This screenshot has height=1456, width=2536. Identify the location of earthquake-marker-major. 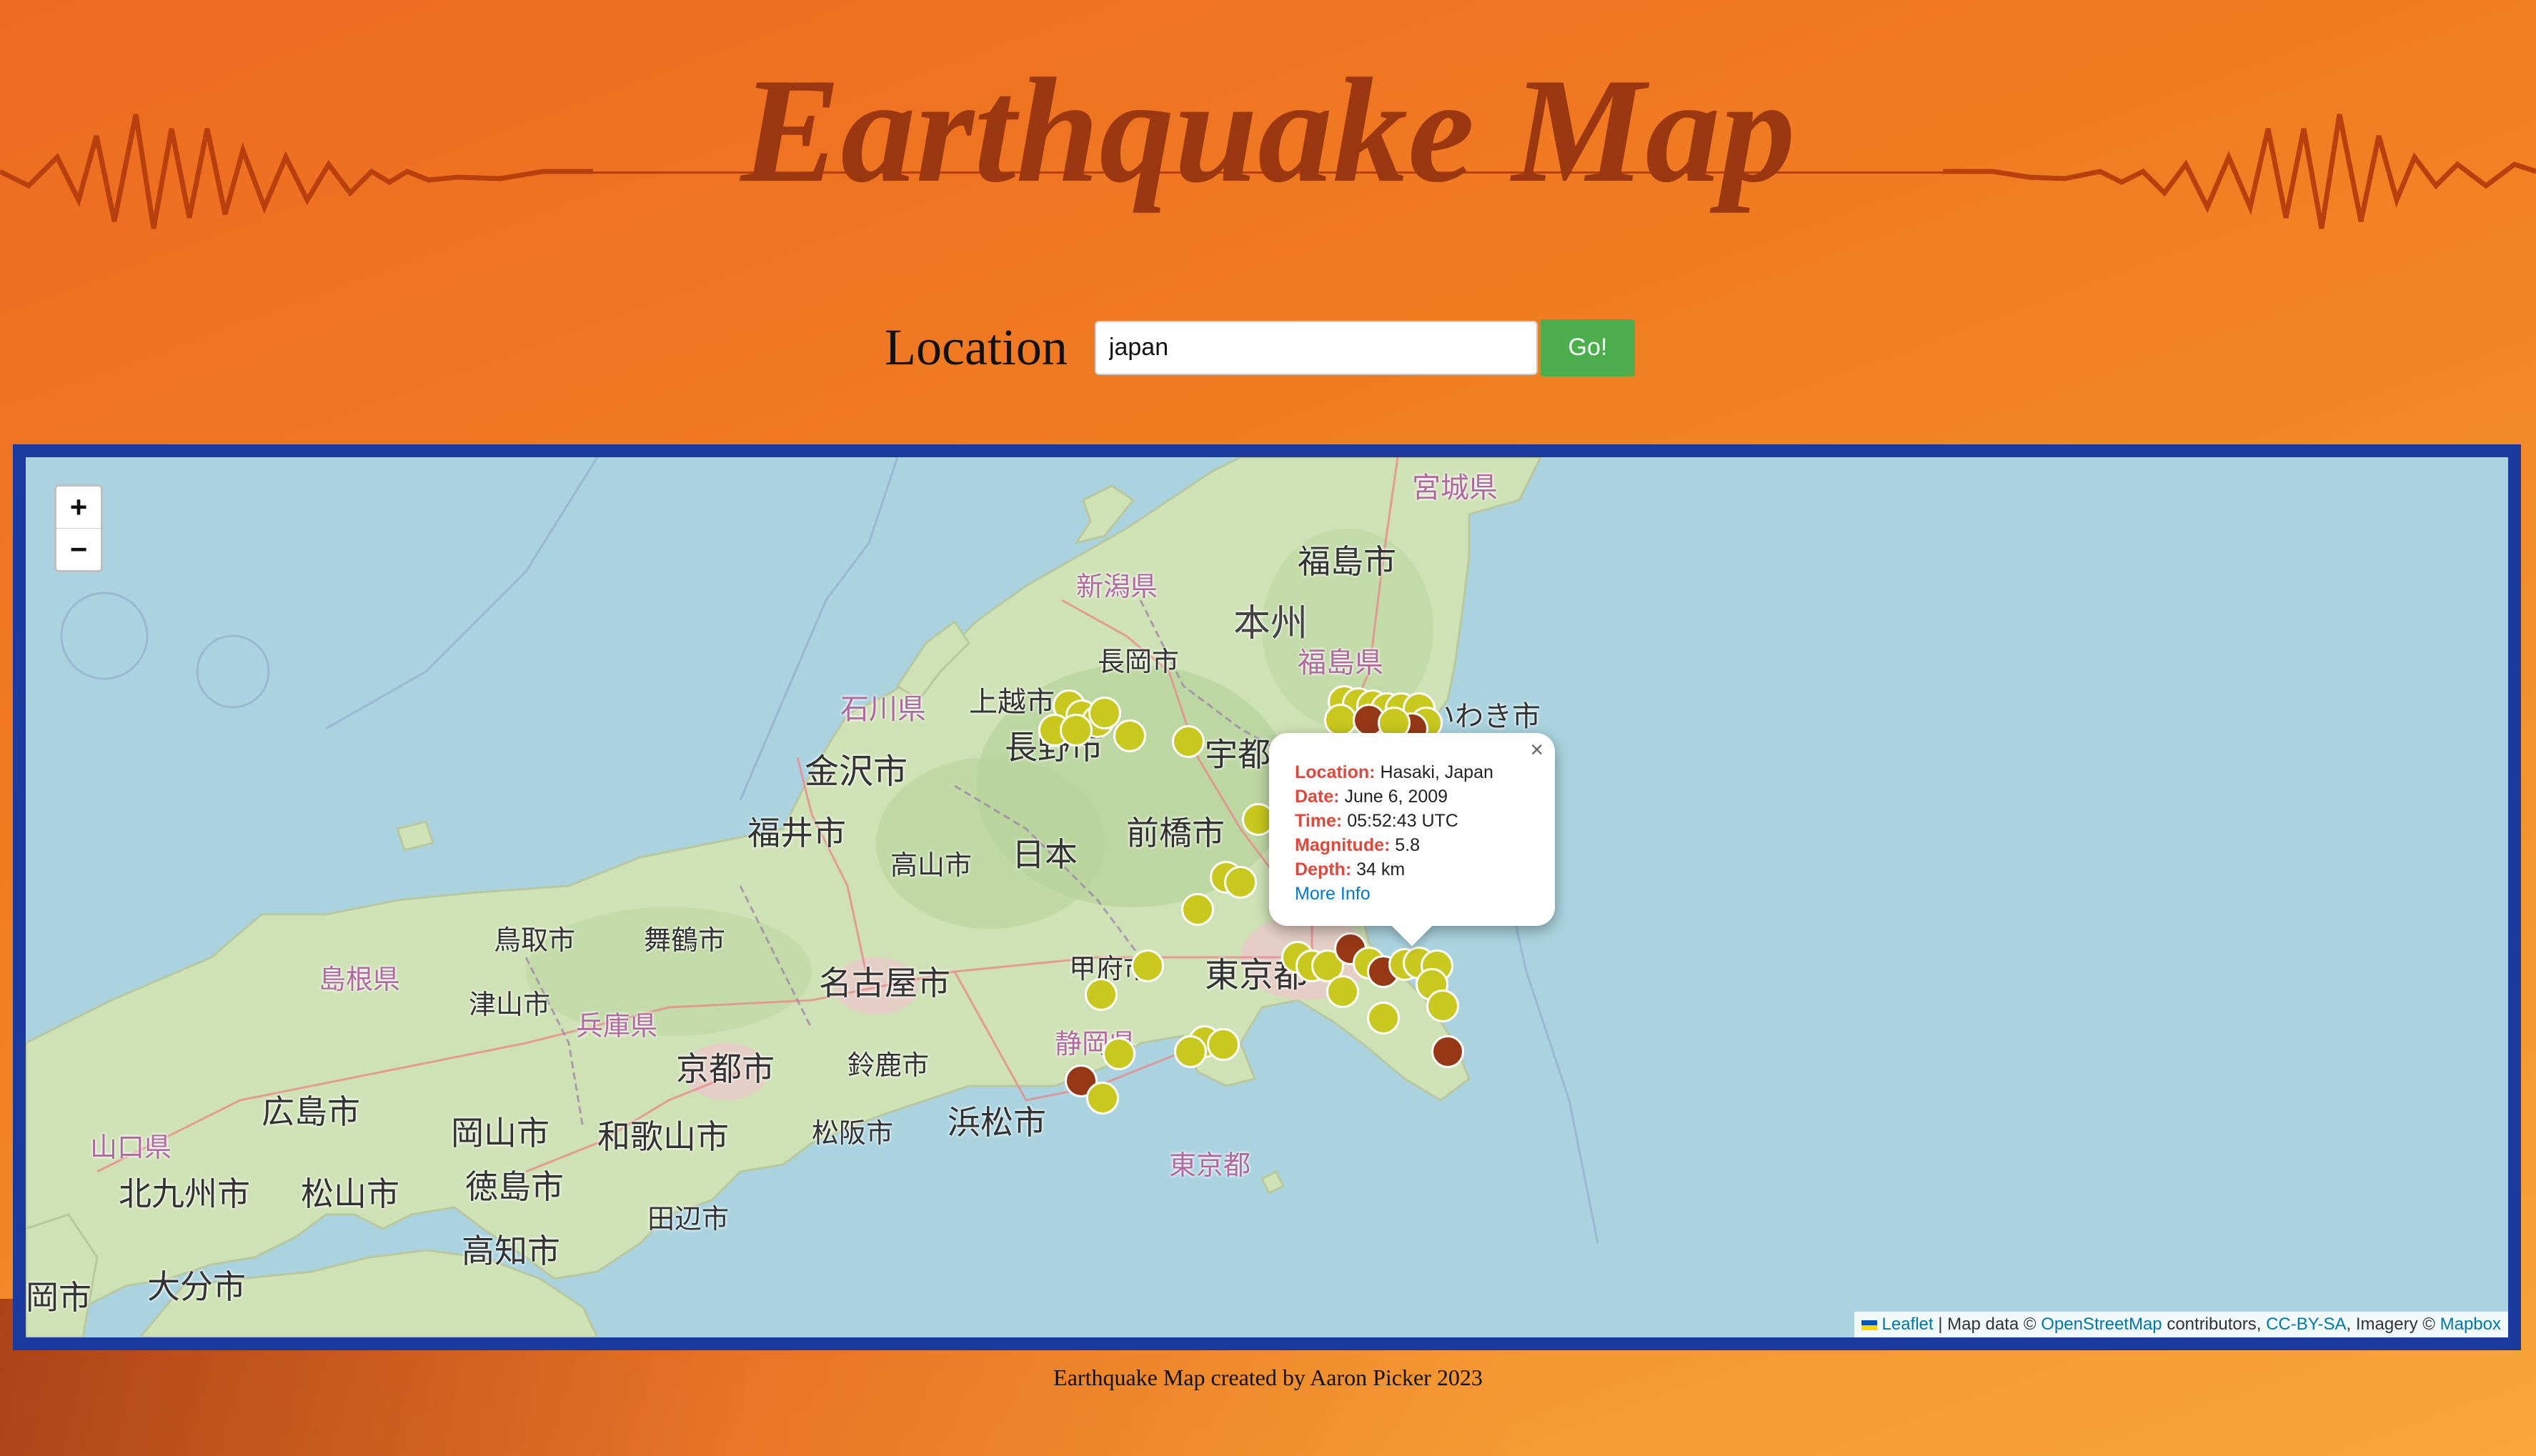
(1448, 1051).